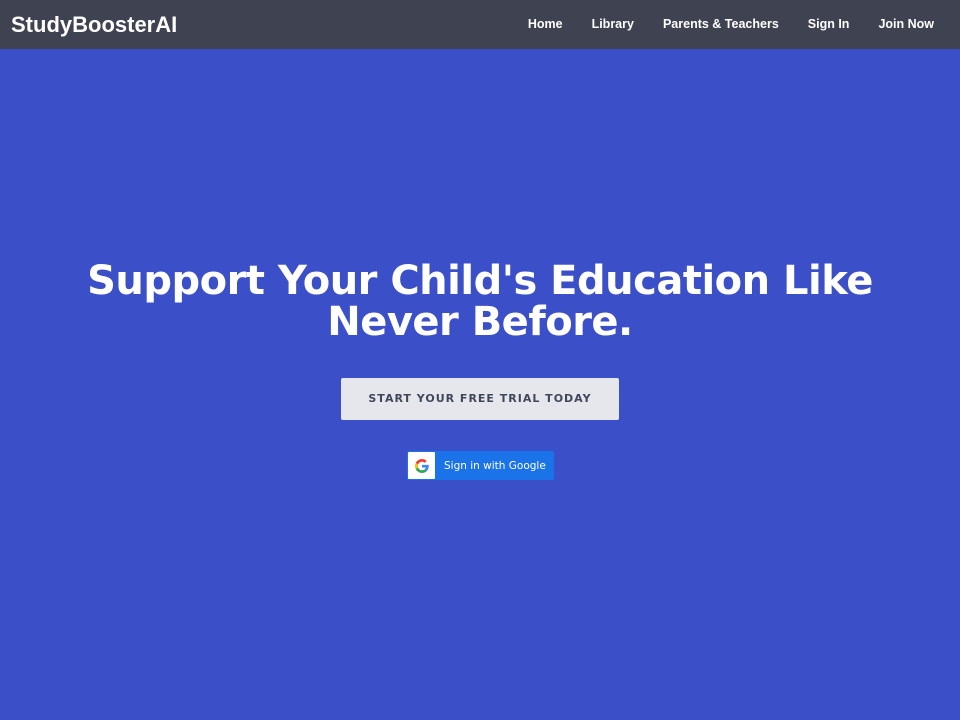  What do you see at coordinates (720, 24) in the screenshot?
I see `nav-link-parents-teachers: Parents & Teachers` at bounding box center [720, 24].